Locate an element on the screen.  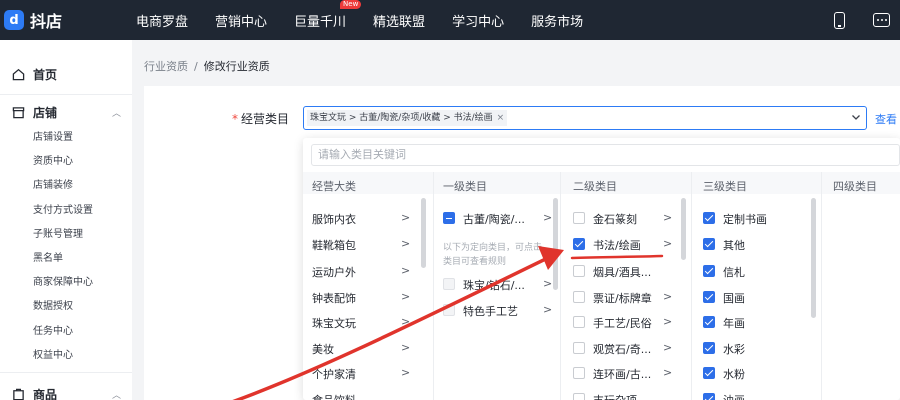
list-item: 鞋靴箱包 is located at coordinates (334, 245).